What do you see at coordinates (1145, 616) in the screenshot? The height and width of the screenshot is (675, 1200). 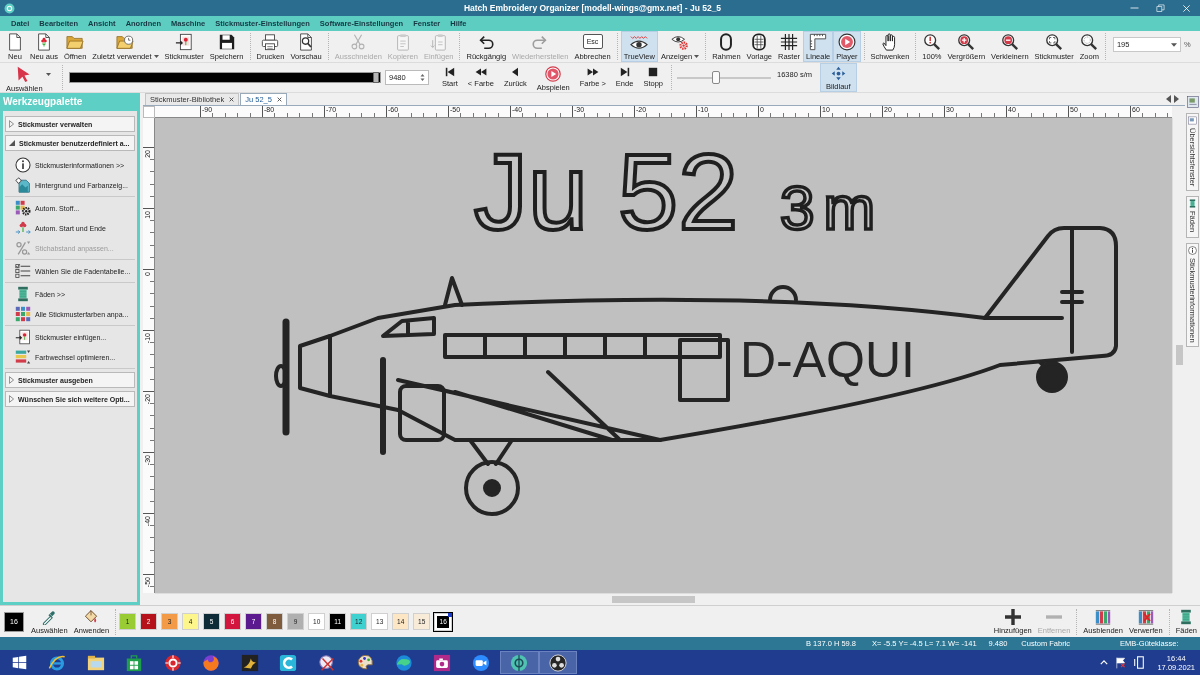 I see `thread-spools-cross-icon` at bounding box center [1145, 616].